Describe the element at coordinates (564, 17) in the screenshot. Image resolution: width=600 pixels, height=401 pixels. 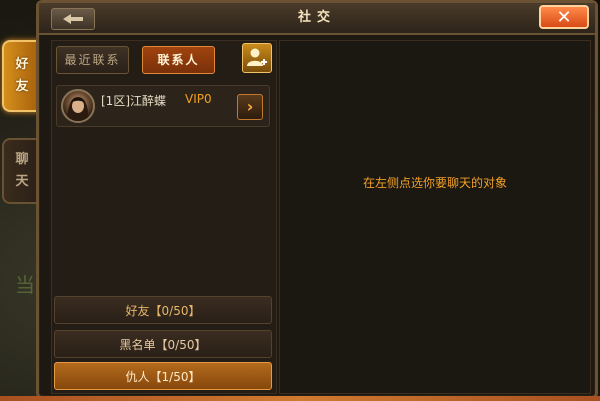
I see `close-button: ✕` at that location.